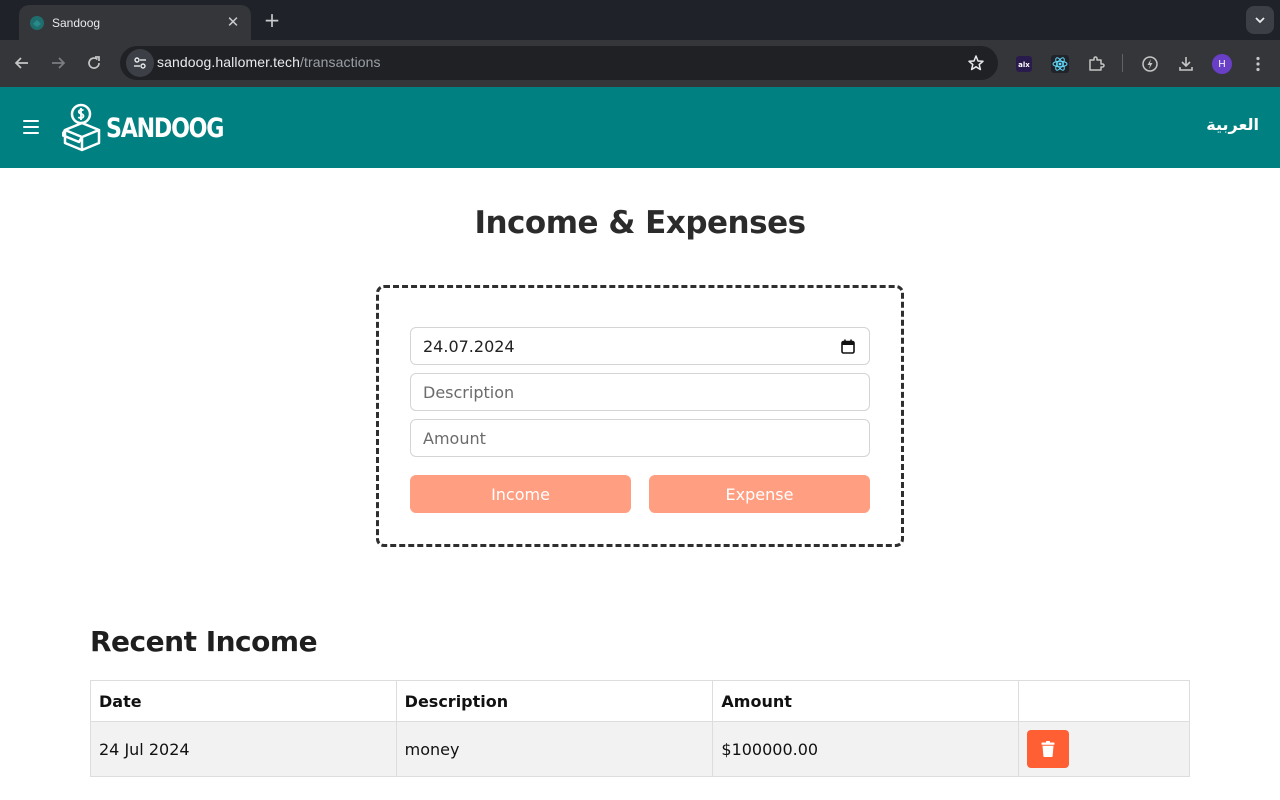  Describe the element at coordinates (759, 494) in the screenshot. I see `expense-button: Expense` at that location.